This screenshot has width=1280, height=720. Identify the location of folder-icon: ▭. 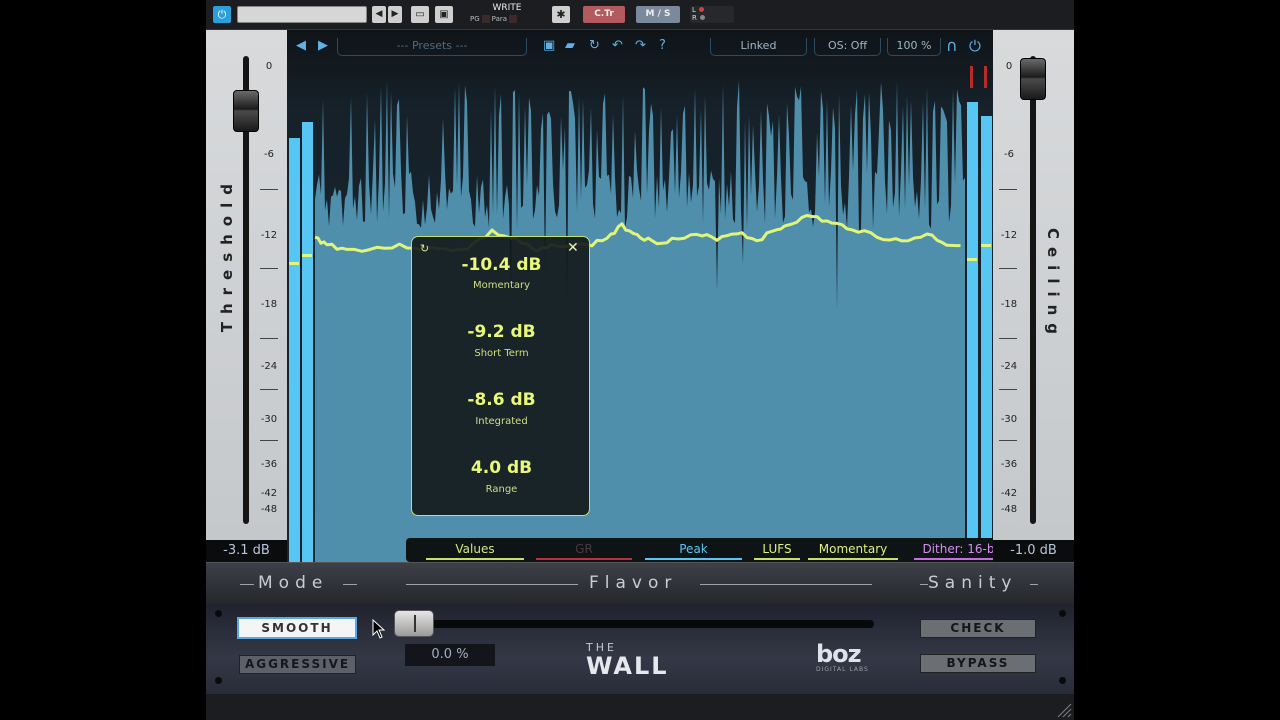
(420, 14).